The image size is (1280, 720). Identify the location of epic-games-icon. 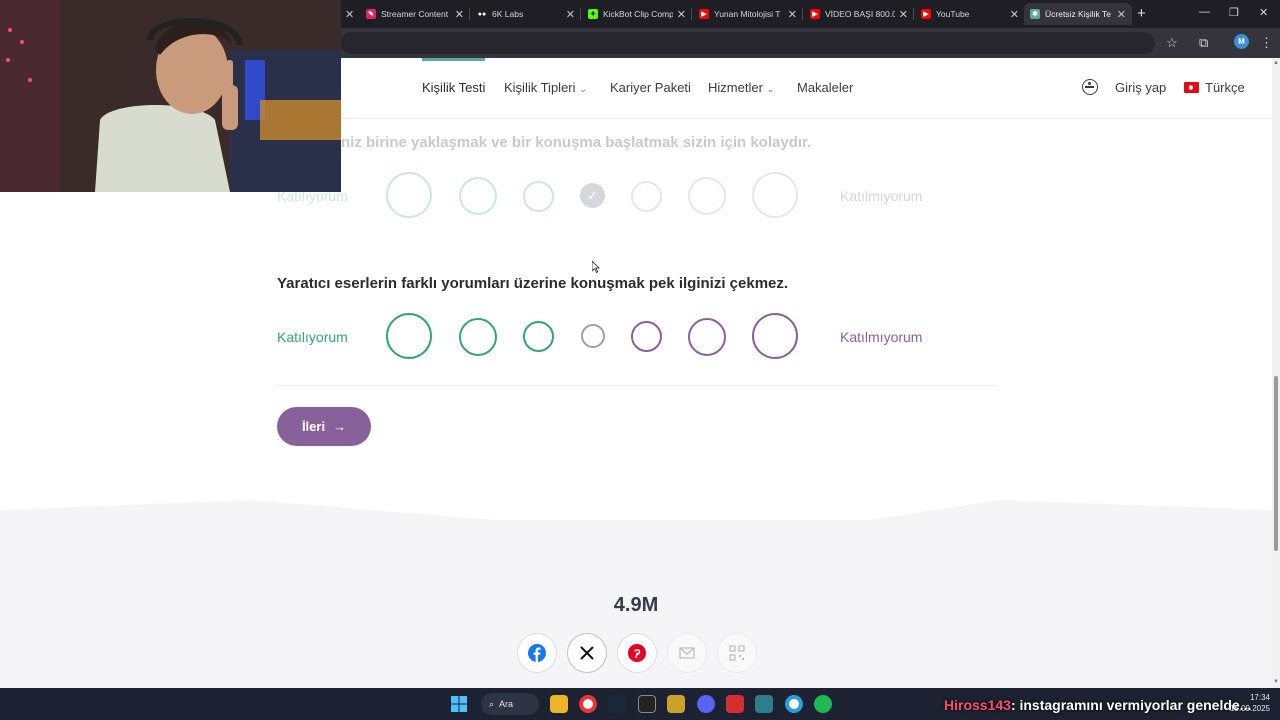
(647, 704).